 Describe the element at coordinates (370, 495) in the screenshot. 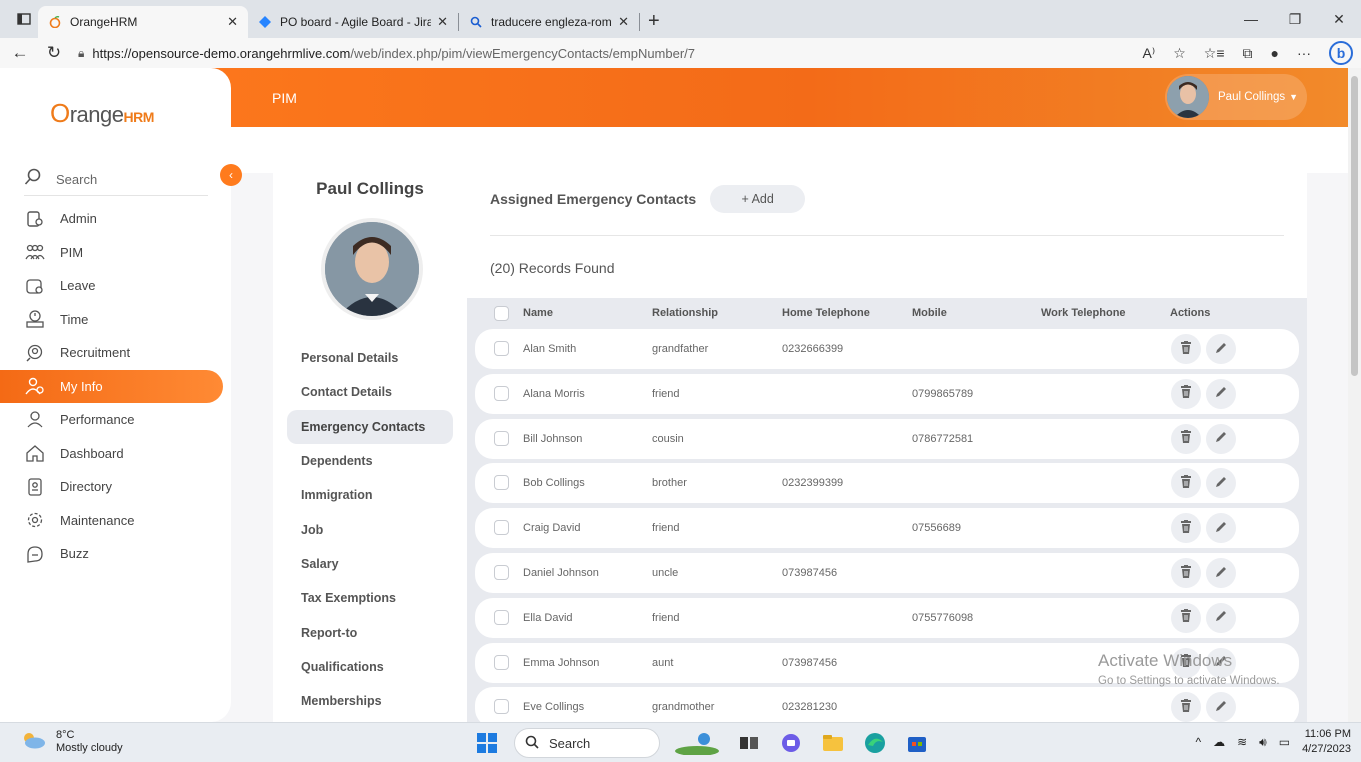

I see `tab-immigration: Immigration` at that location.